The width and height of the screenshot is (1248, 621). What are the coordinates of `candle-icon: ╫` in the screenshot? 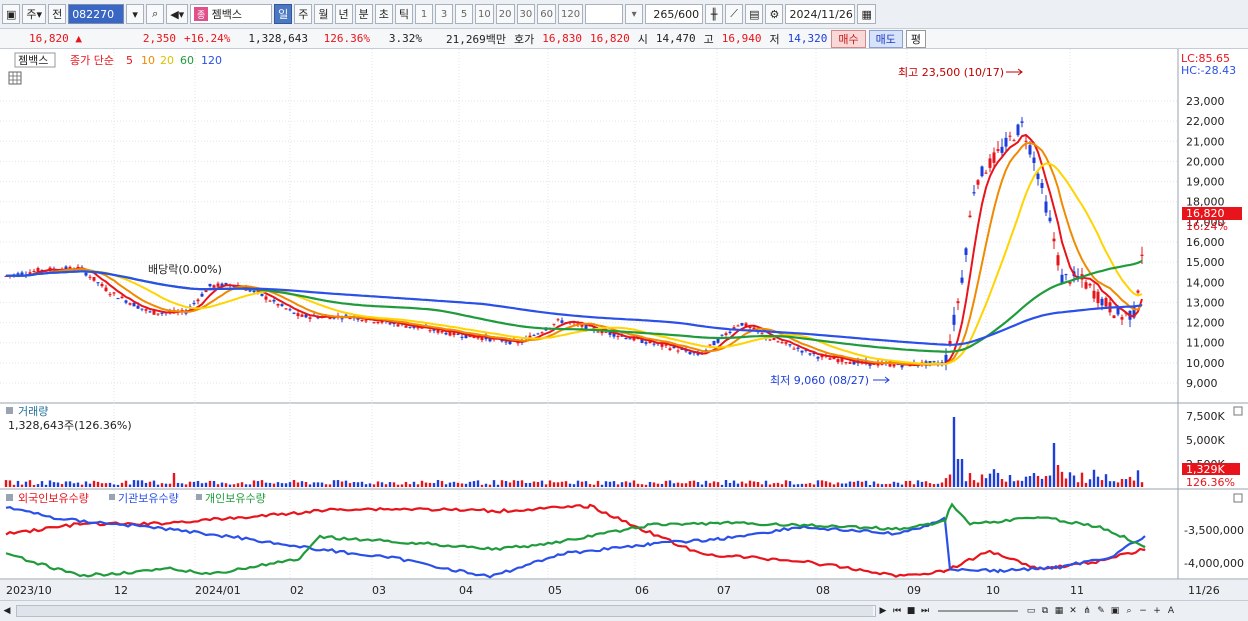 It's located at (714, 14).